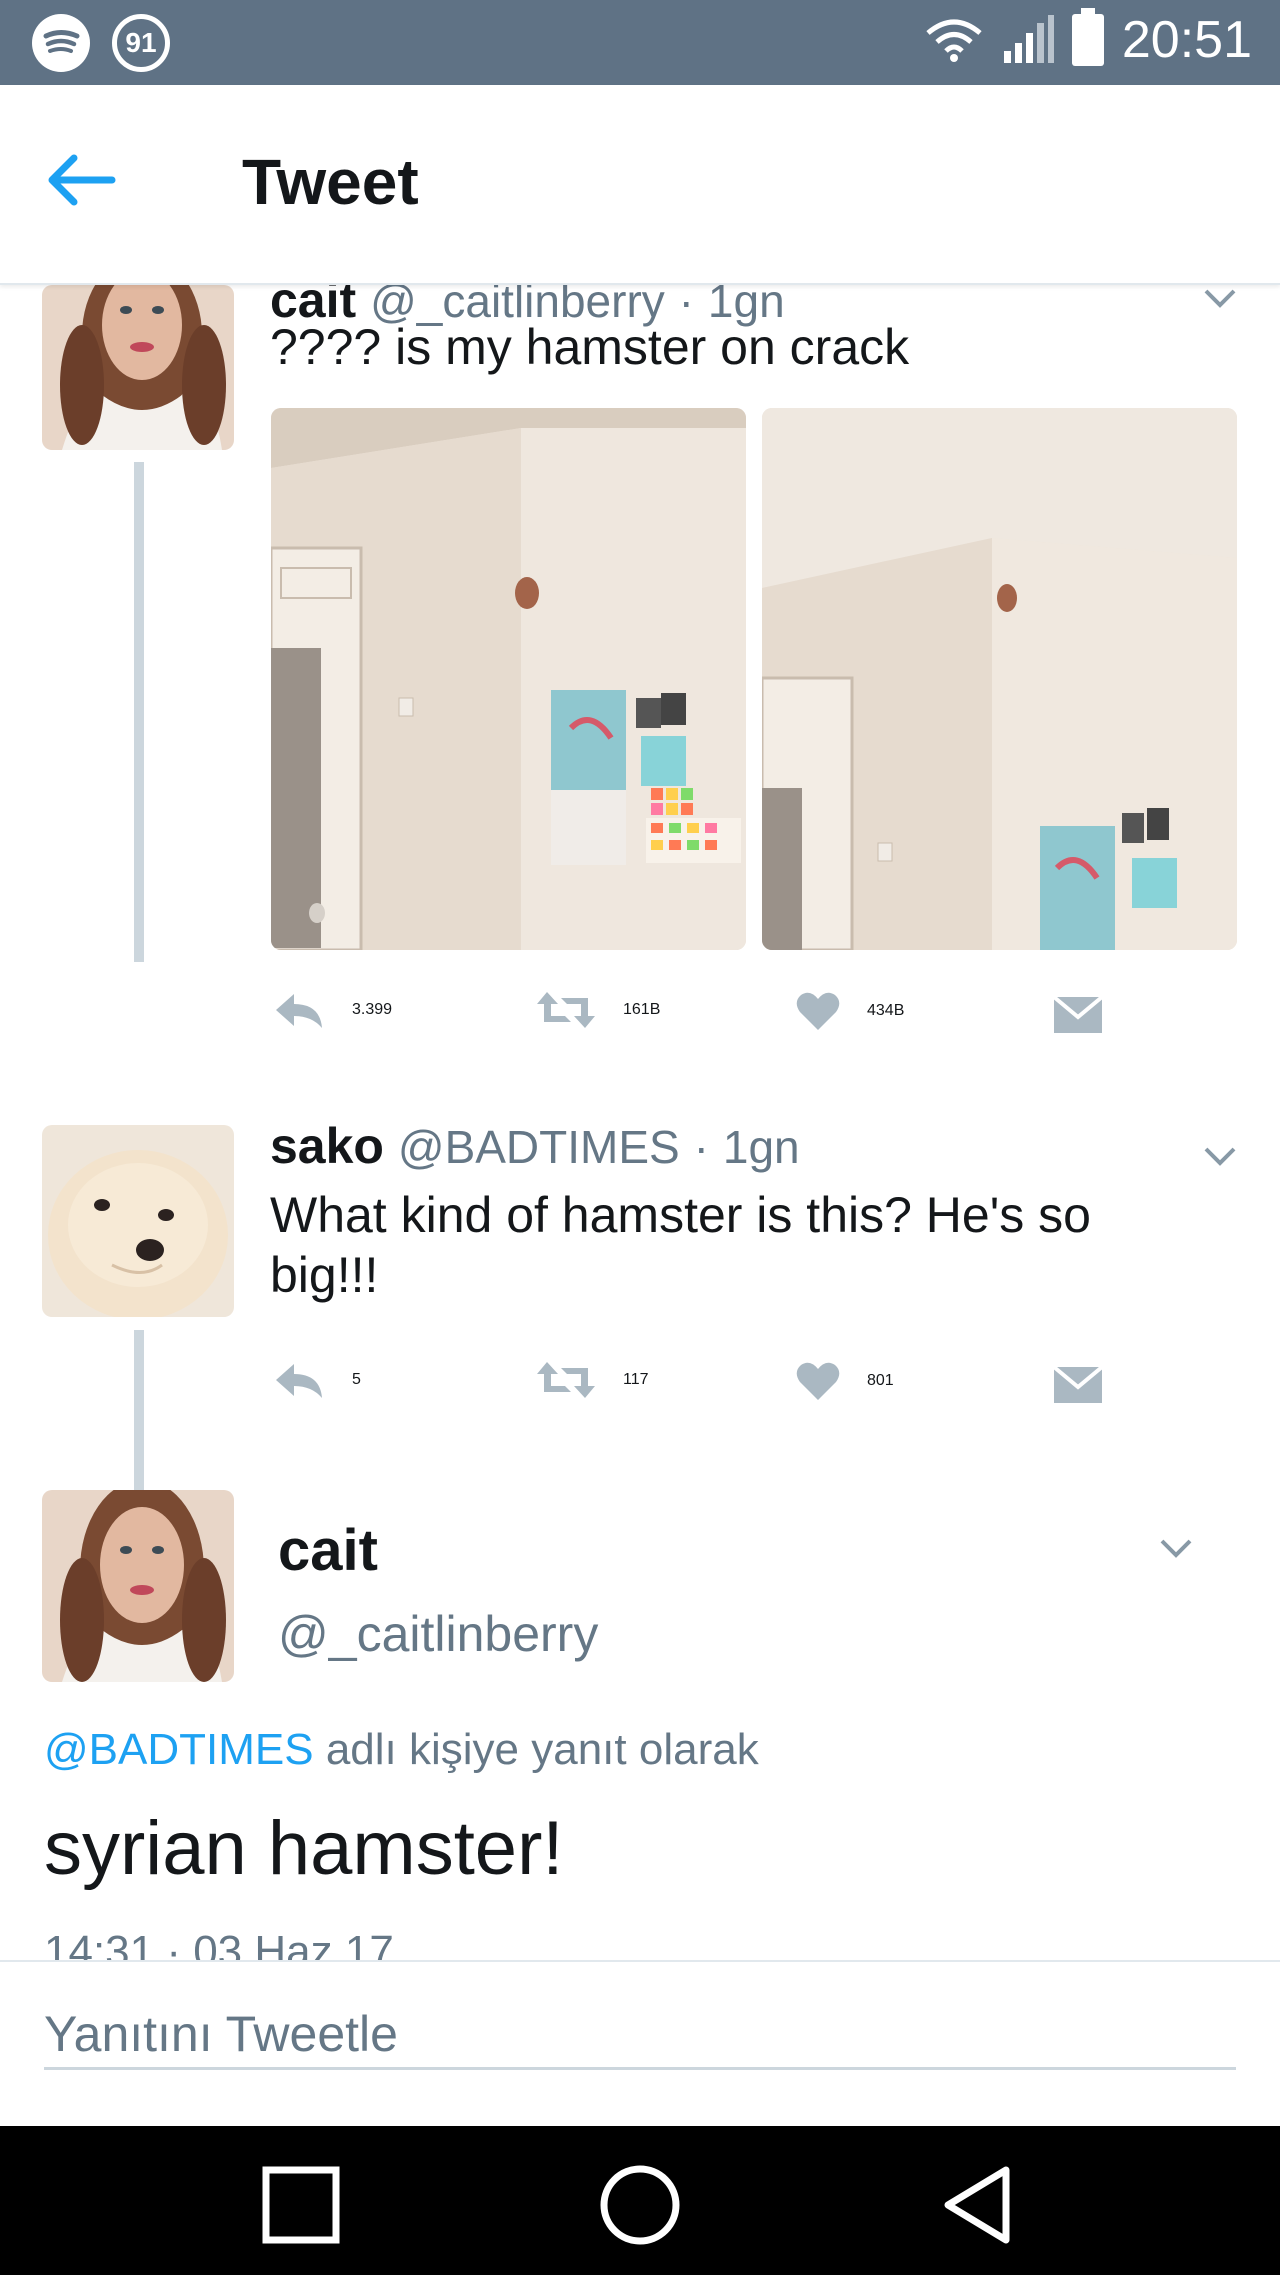 This screenshot has height=2275, width=1280. Describe the element at coordinates (327, 1146) in the screenshot. I see `author-name: sako` at that location.